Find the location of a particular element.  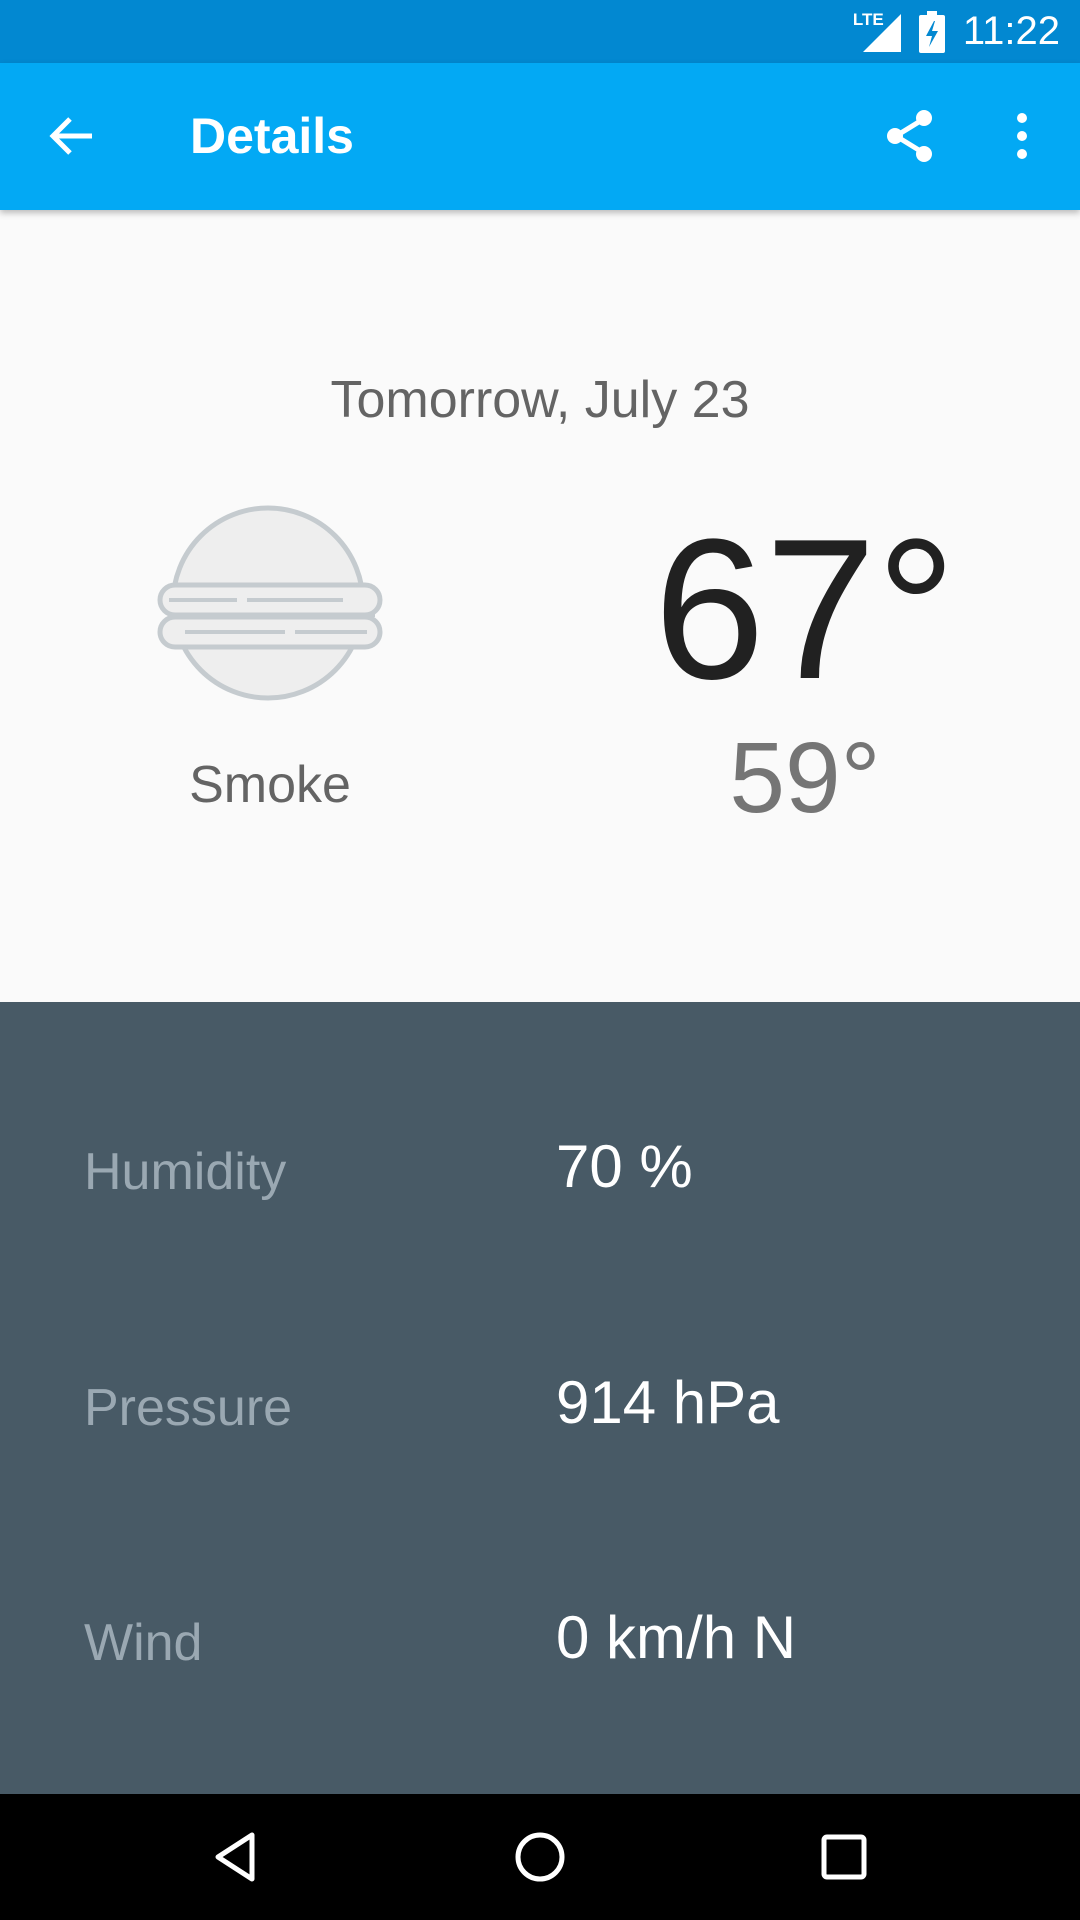

status-bar: LTE 11:22 is located at coordinates (540, 31).